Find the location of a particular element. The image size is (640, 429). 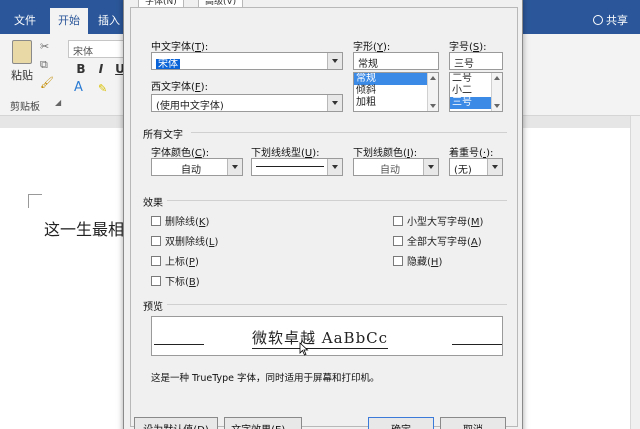

ok-button: 确定 is located at coordinates (401, 423).